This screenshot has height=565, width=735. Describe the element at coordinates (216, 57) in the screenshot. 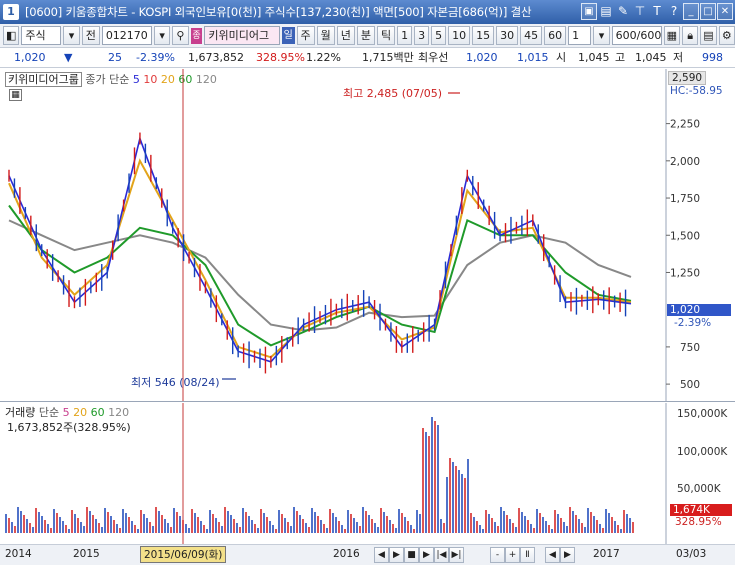

I see `volume: 1,673,852` at that location.